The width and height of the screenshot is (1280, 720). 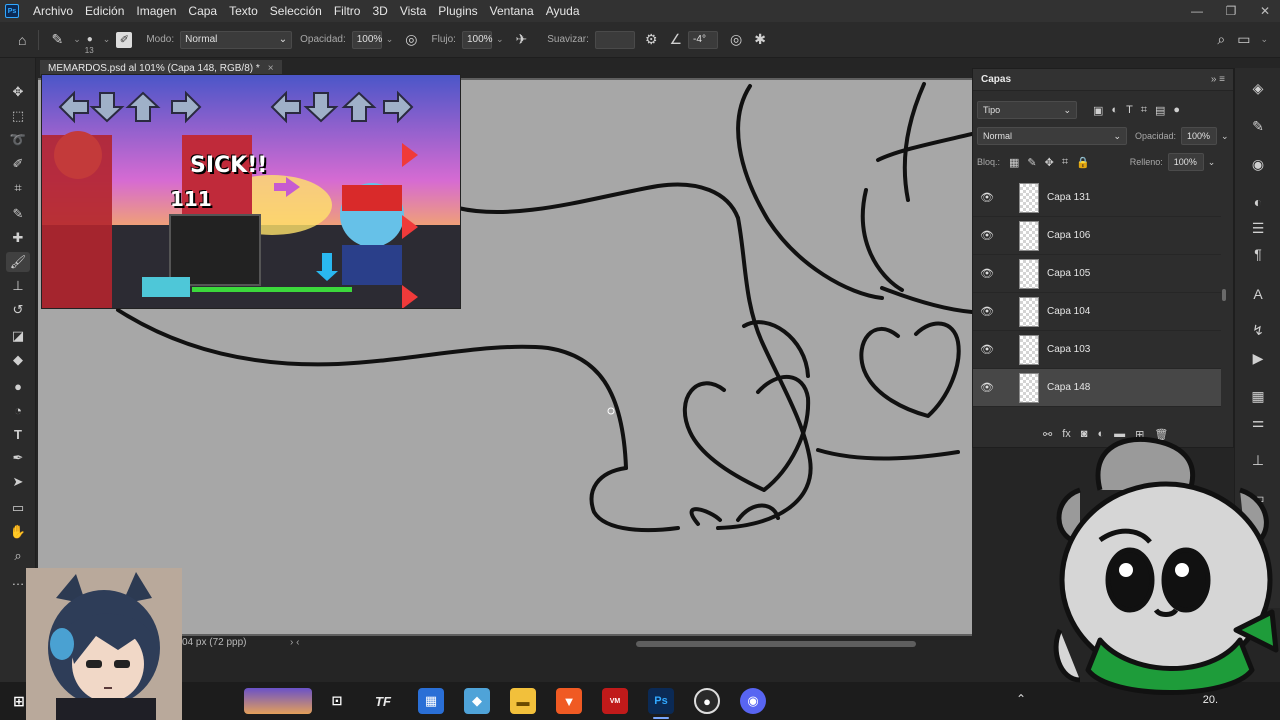 I want to click on sliders-icon: ⚌, so click(x=1258, y=422).